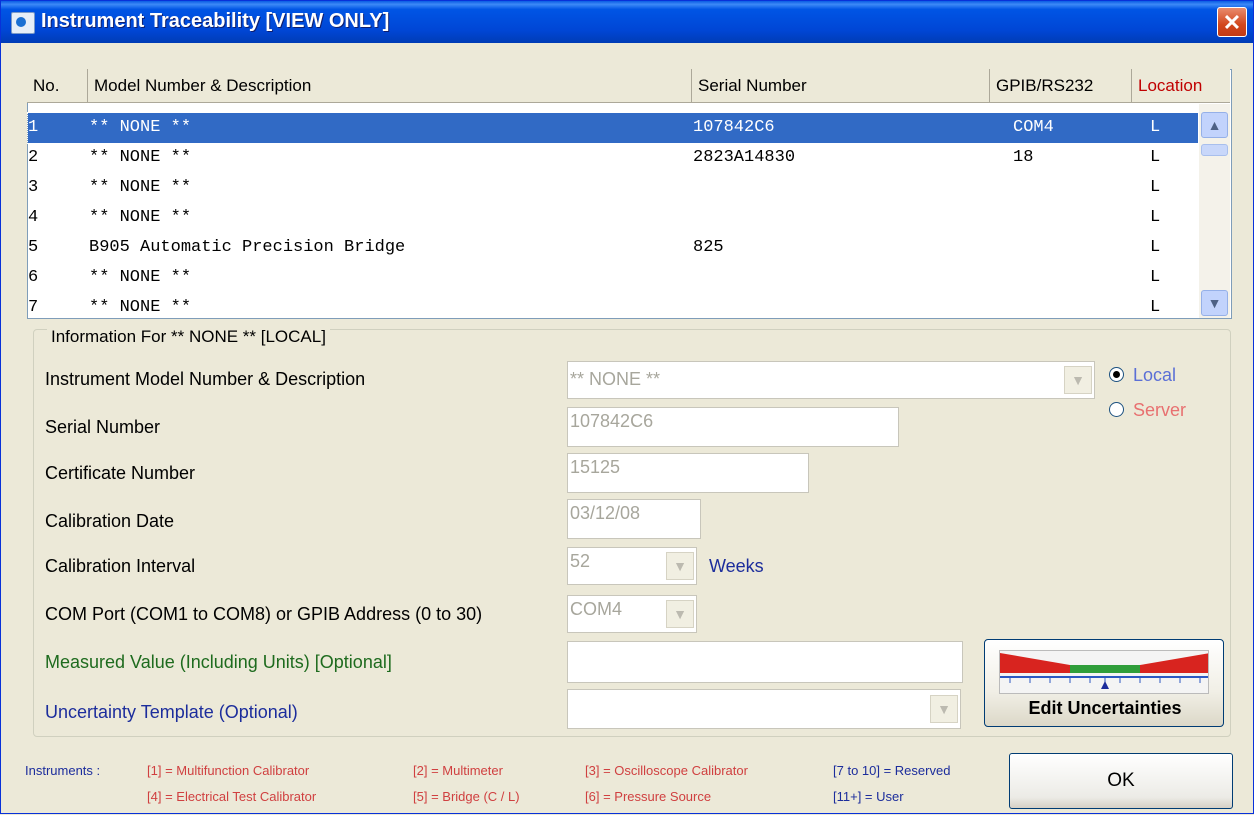 The image size is (1254, 815). Describe the element at coordinates (613, 158) in the screenshot. I see `table-row: 2 ** NONE ** 2823A14830 18 L` at that location.